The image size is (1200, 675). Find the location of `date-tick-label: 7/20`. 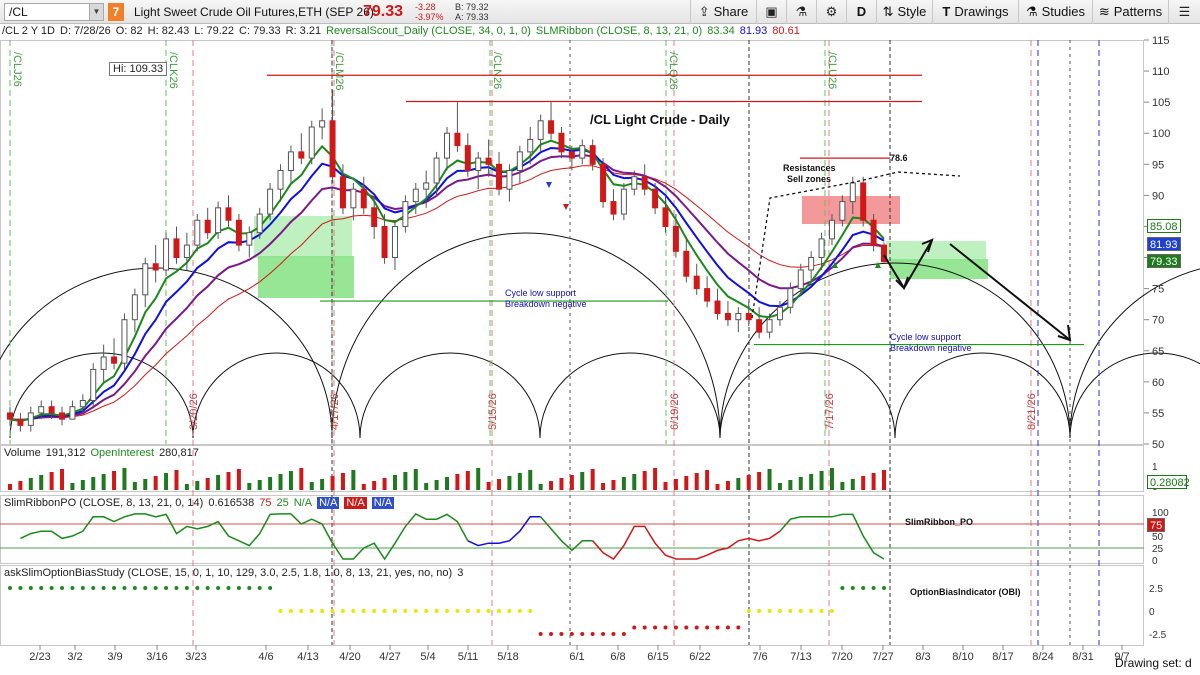

date-tick-label: 7/20 is located at coordinates (841, 657).